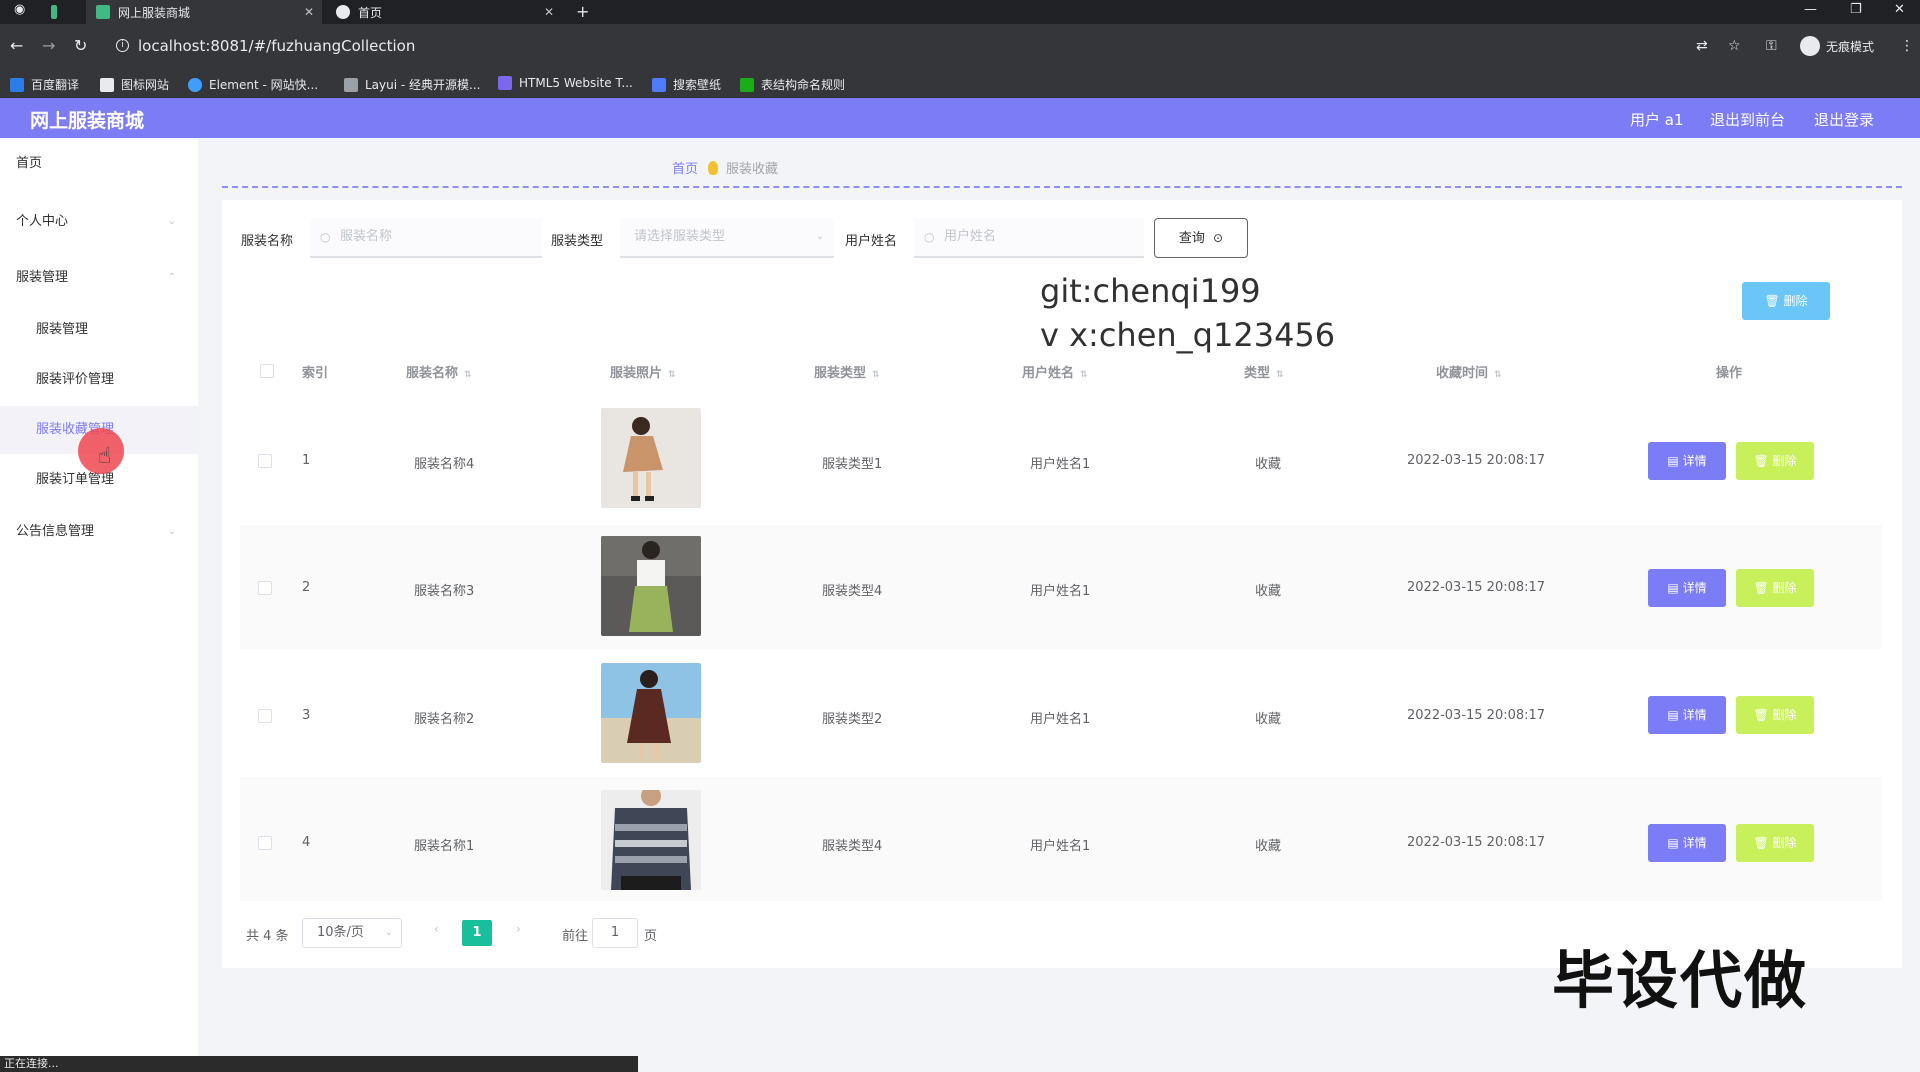 Image resolution: width=1920 pixels, height=1072 pixels. Describe the element at coordinates (477, 933) in the screenshot. I see `page-number-current: 1` at that location.